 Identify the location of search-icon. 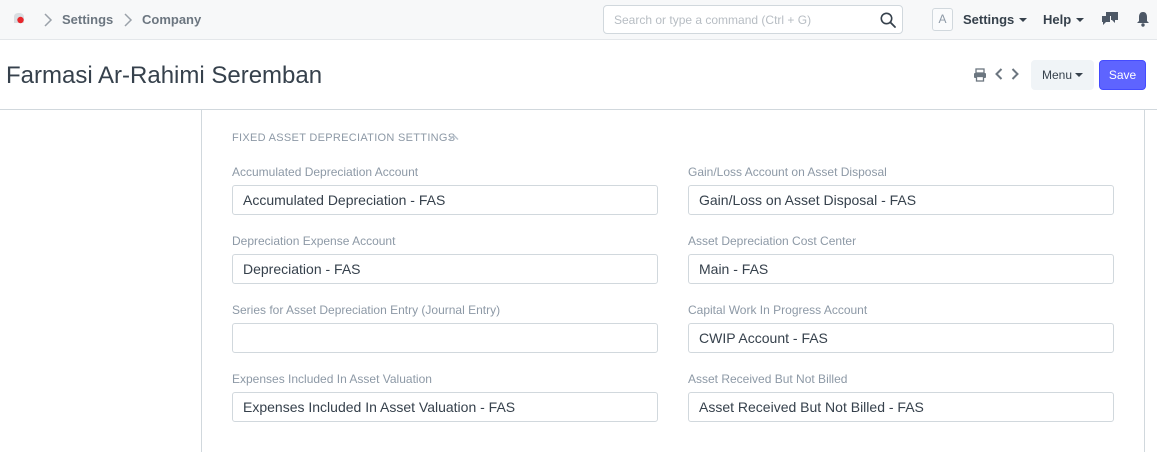
(888, 20).